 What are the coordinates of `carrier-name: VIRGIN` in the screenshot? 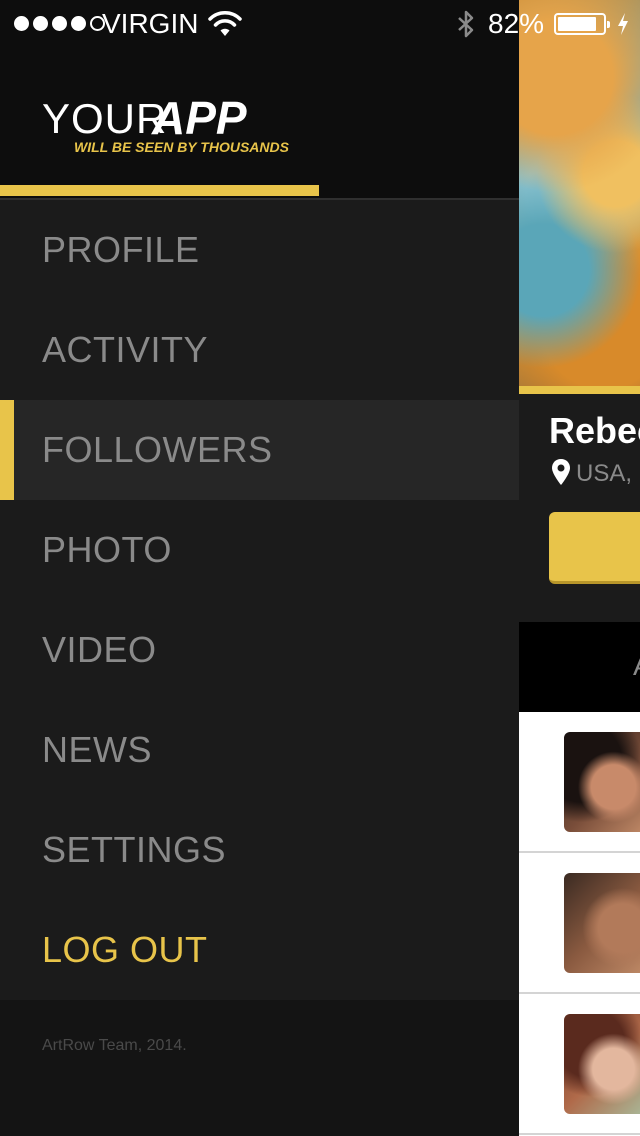 It's located at (150, 23).